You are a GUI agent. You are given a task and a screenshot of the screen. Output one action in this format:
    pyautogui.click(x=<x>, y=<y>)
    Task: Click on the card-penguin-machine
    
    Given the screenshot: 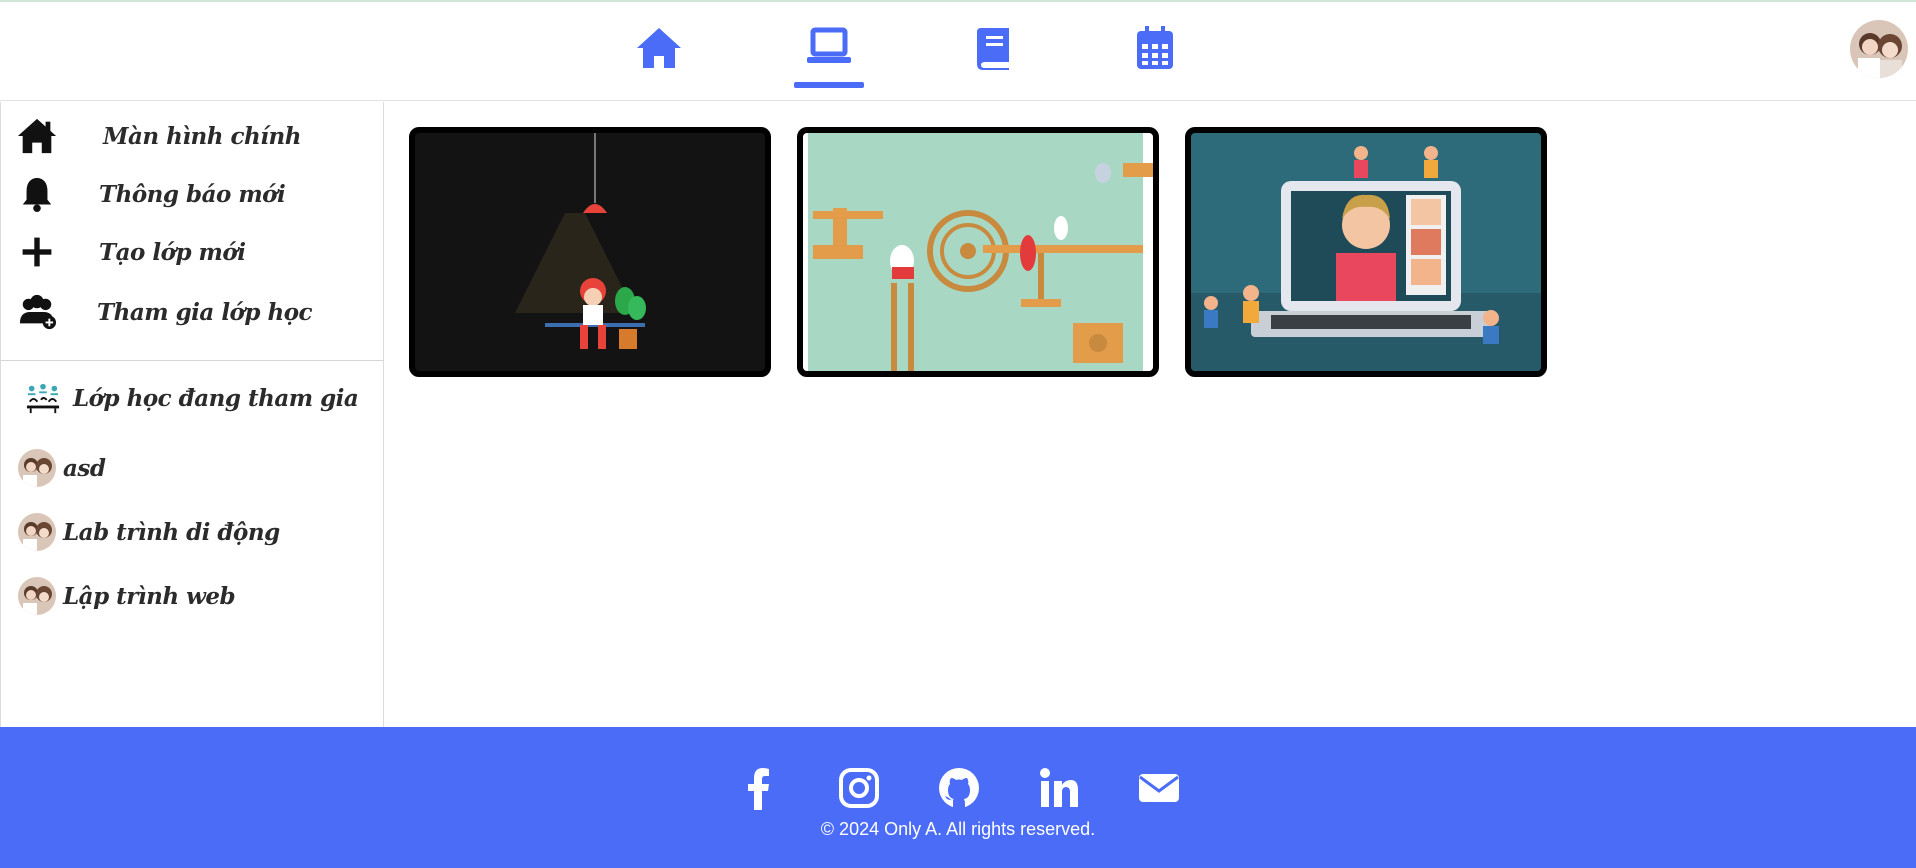 What is the action you would take?
    pyautogui.click(x=978, y=252)
    